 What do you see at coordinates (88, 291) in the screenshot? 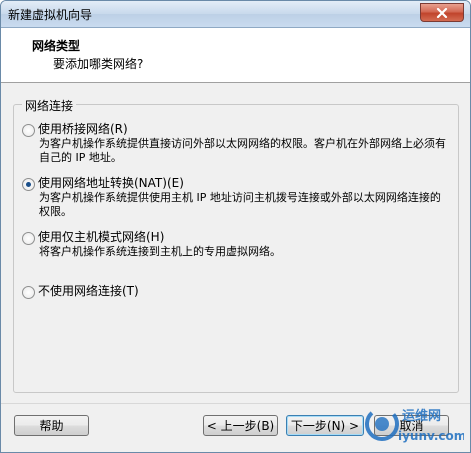
I see `option-label: 不使用网络连接(T)` at bounding box center [88, 291].